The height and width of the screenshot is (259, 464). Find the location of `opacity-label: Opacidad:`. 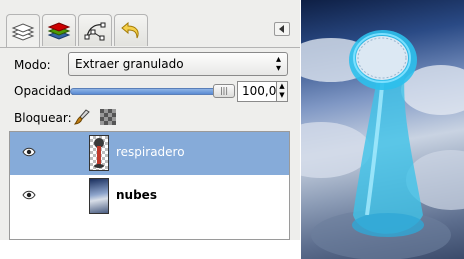

opacity-label: Opacidad: is located at coordinates (44, 91).